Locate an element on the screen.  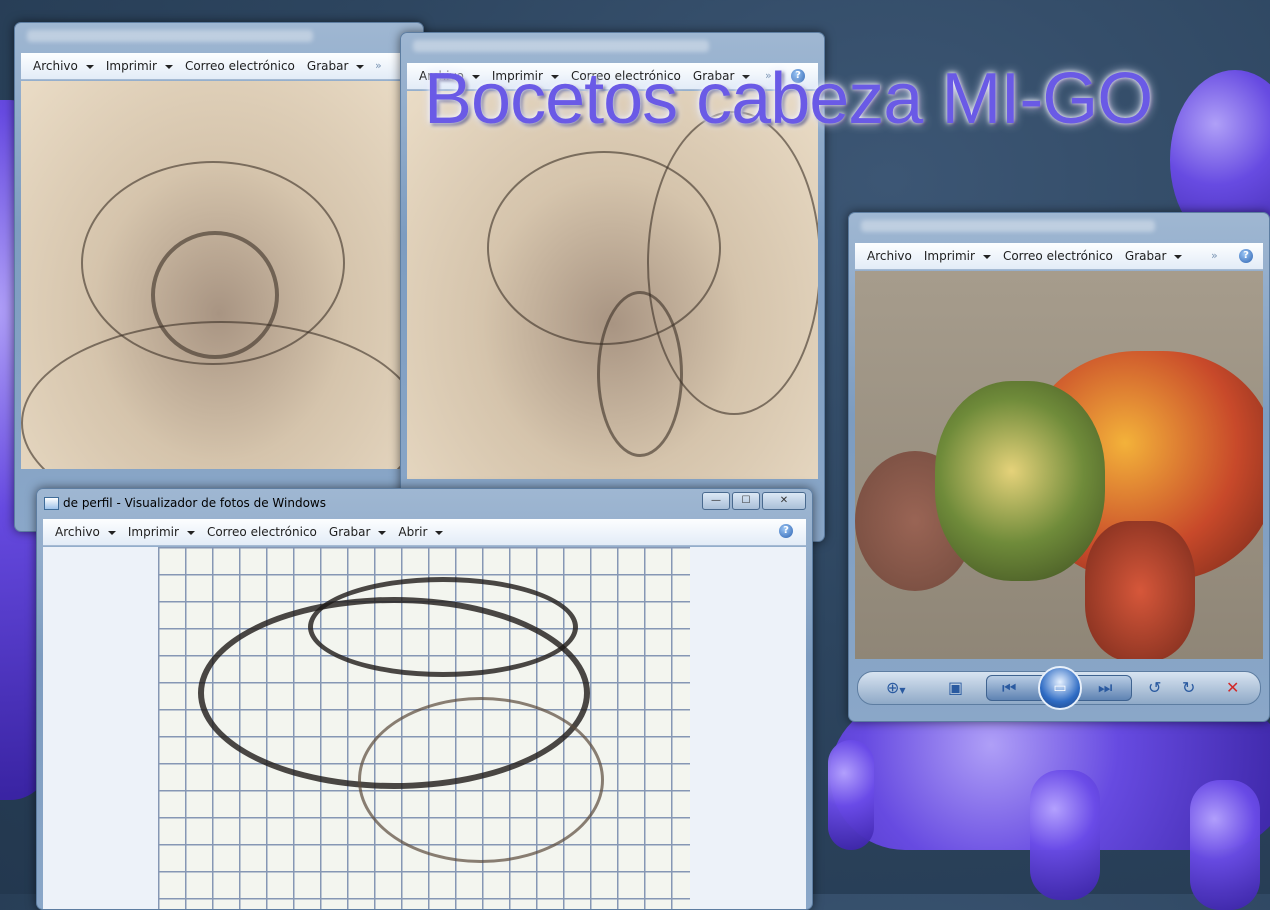
next-button: ⏭ is located at coordinates (1105, 688).